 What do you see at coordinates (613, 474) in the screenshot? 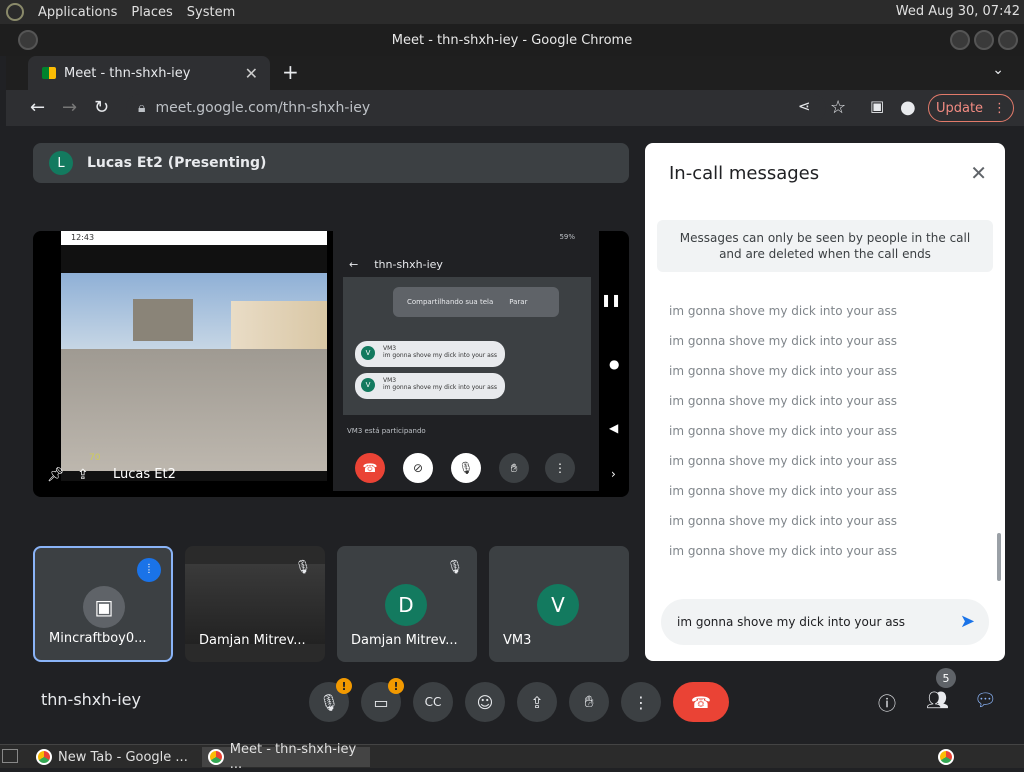
I see `next-arrow-icon: ›` at bounding box center [613, 474].